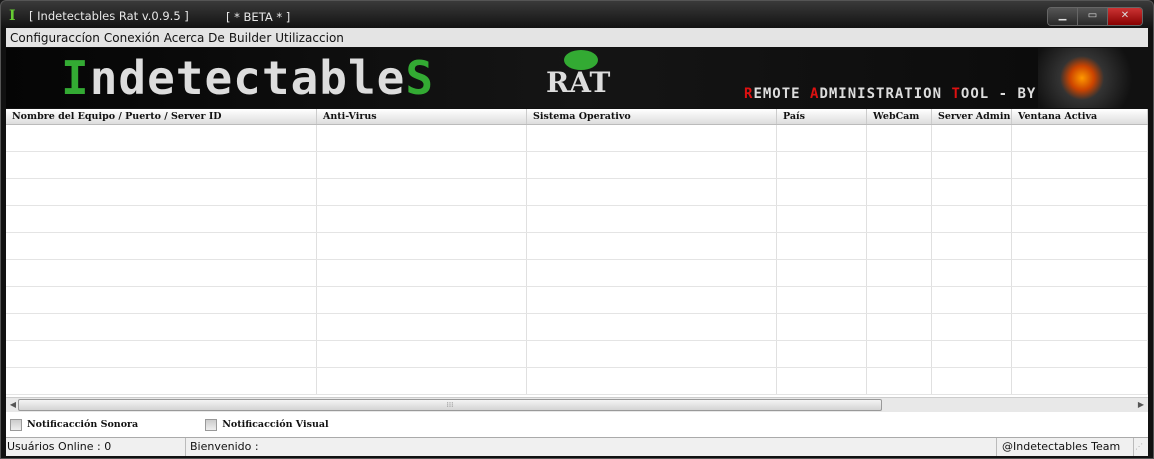 The width and height of the screenshot is (1154, 459). What do you see at coordinates (1063, 16) in the screenshot?
I see `minimize-button: ▁` at bounding box center [1063, 16].